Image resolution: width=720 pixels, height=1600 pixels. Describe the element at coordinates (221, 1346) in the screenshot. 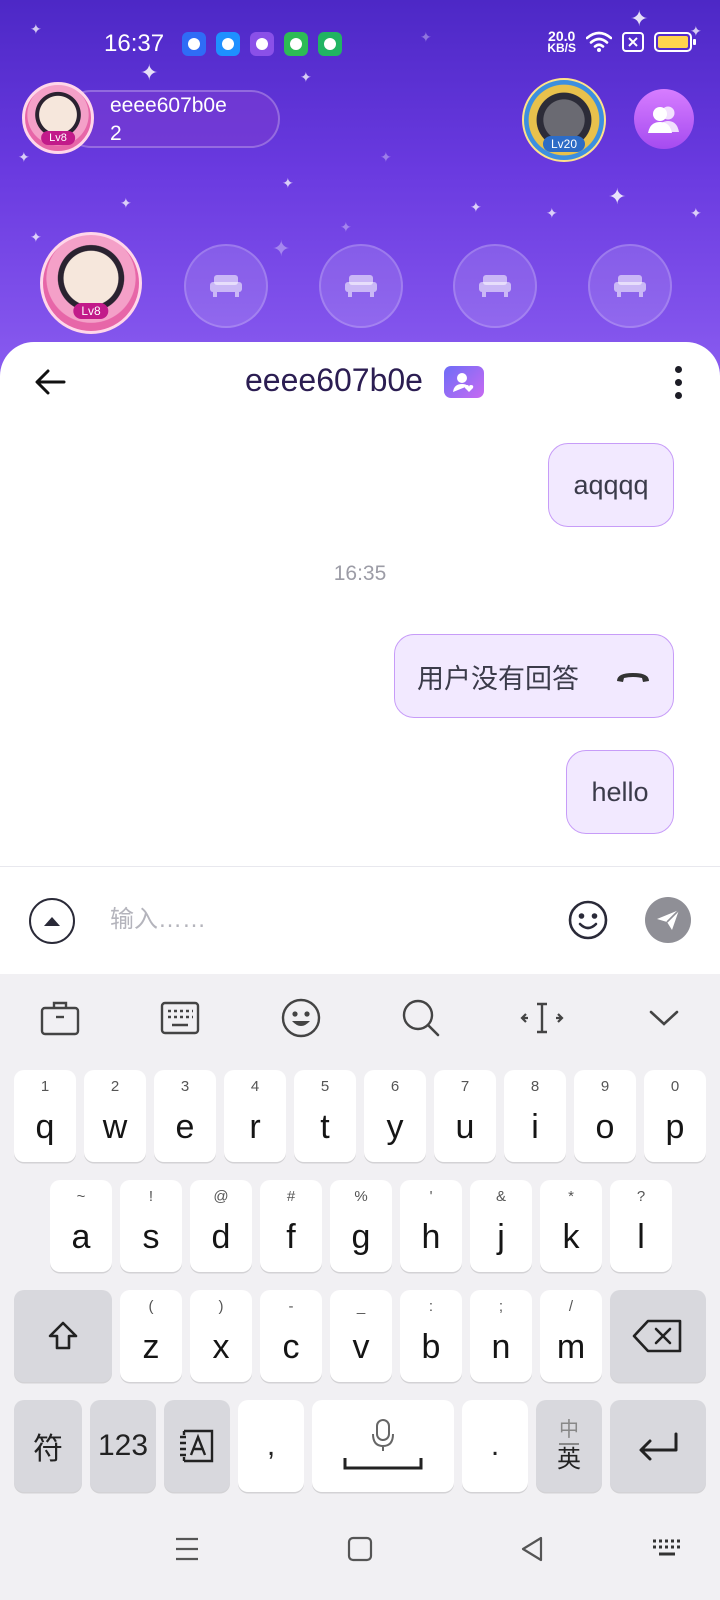

I see `key-char: x` at that location.